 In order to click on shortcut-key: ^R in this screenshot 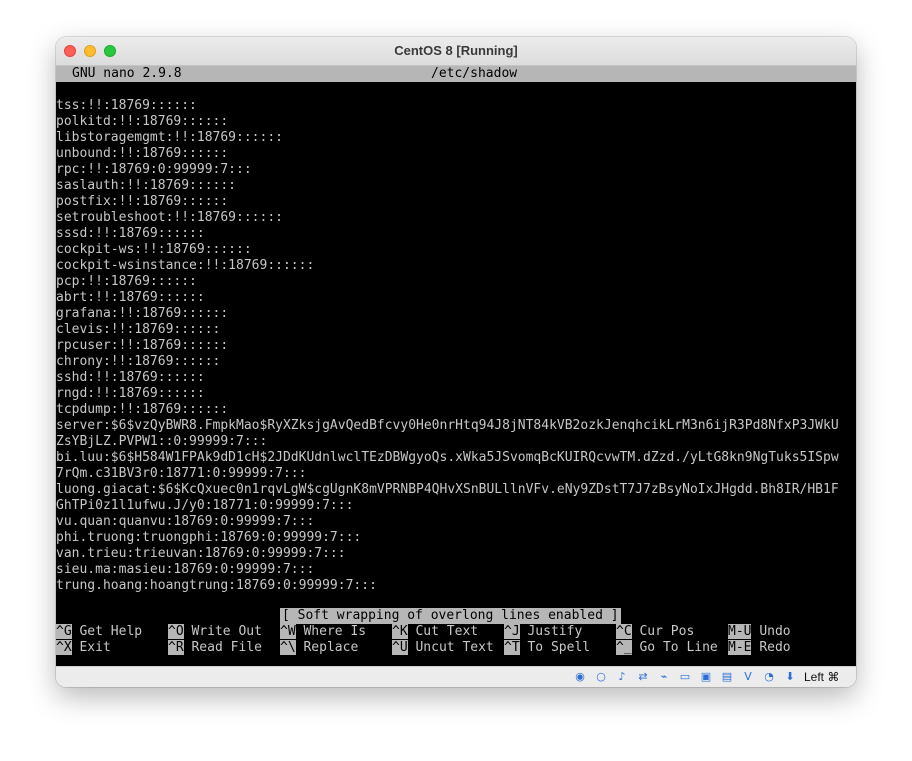, I will do `click(176, 647)`.